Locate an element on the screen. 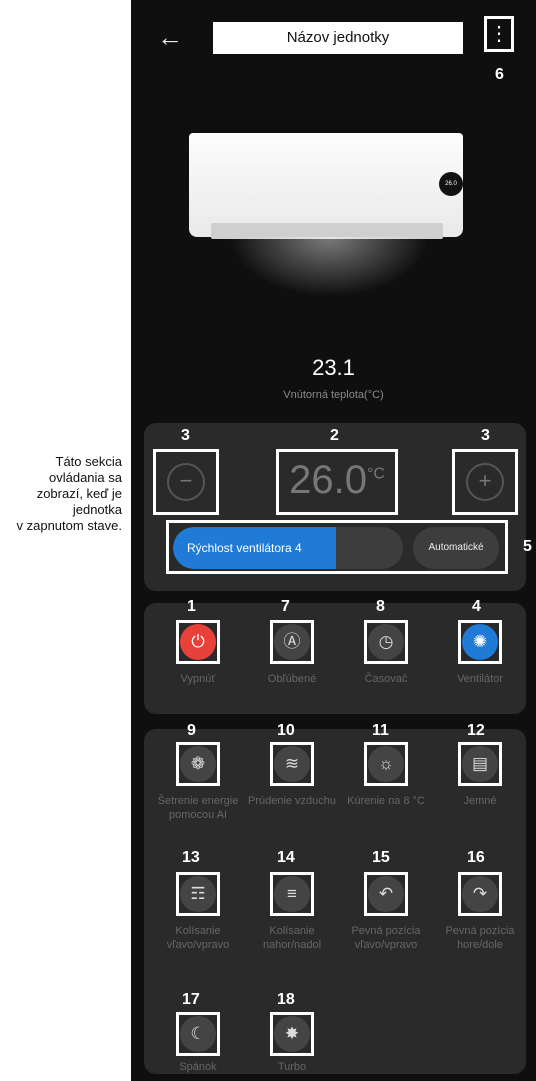 This screenshot has height=1081, width=536. callout-16: 16 is located at coordinates (476, 857).